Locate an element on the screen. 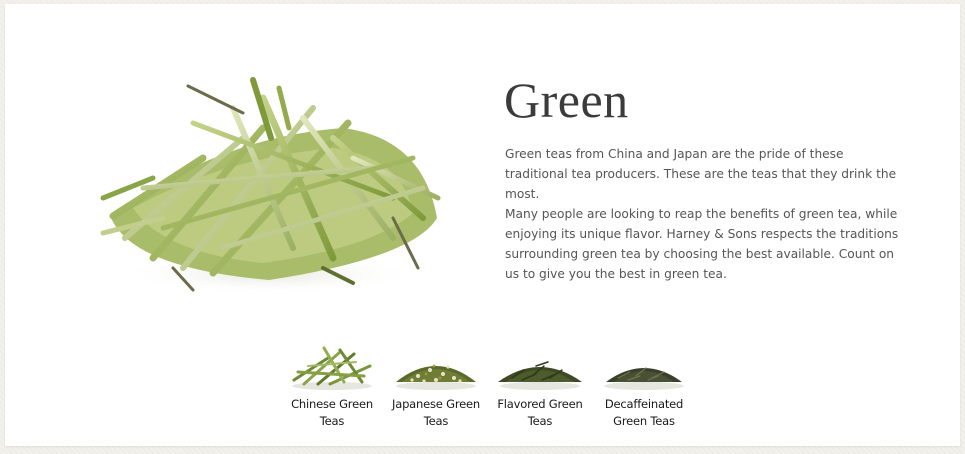 Image resolution: width=965 pixels, height=454 pixels. subcategory-chinese-green-teas: Chinese Green Teas is located at coordinates (332, 383).